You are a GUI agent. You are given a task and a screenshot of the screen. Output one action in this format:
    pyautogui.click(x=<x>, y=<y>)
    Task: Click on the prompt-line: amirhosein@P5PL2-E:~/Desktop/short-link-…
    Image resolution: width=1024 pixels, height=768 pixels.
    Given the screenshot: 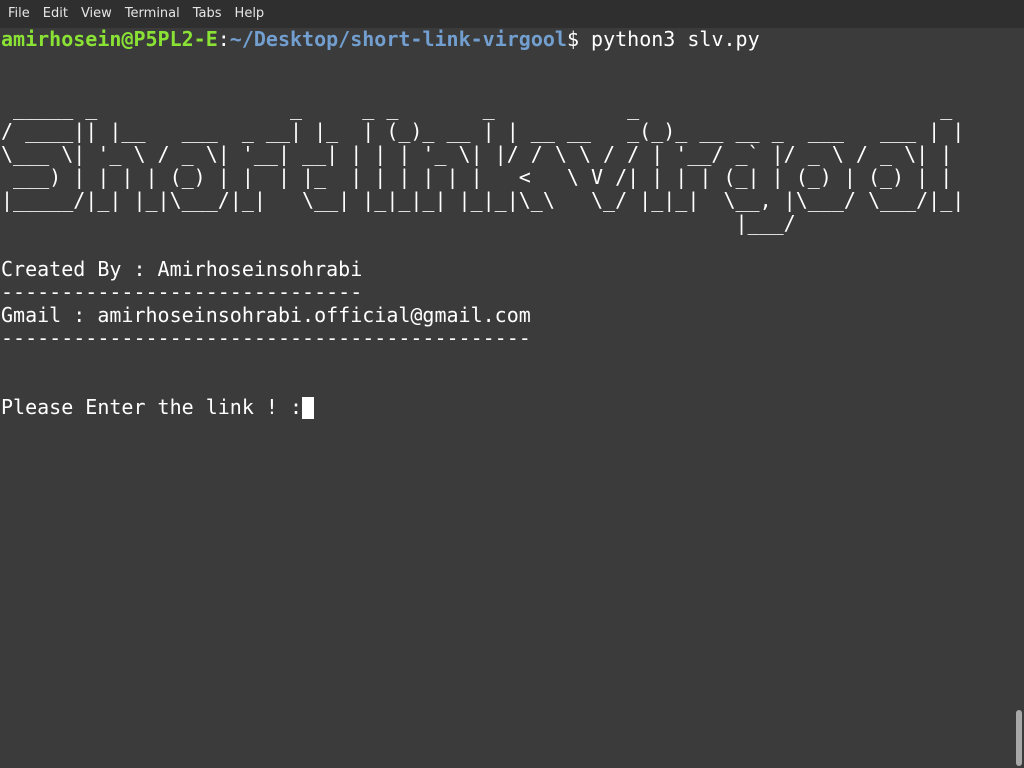 What is the action you would take?
    pyautogui.click(x=507, y=39)
    